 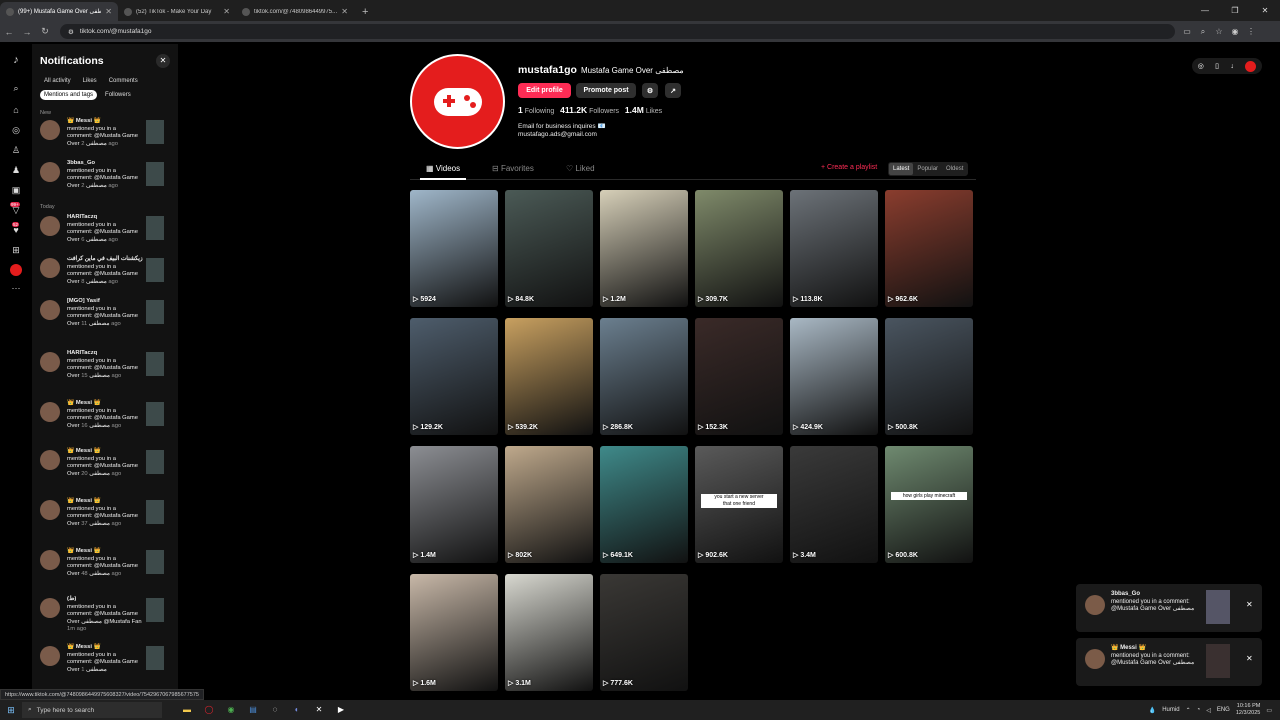 I want to click on coins-icon: ◎, so click(x=1201, y=66).